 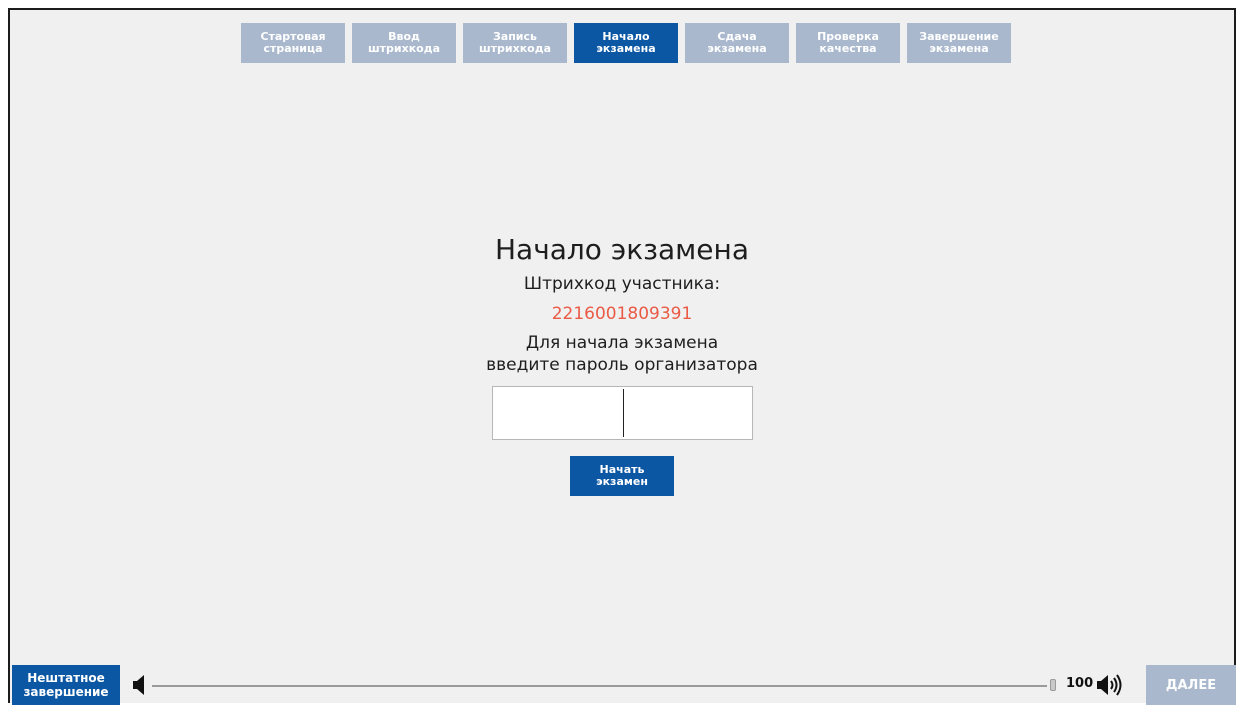 I want to click on text-cursor, so click(x=623, y=413).